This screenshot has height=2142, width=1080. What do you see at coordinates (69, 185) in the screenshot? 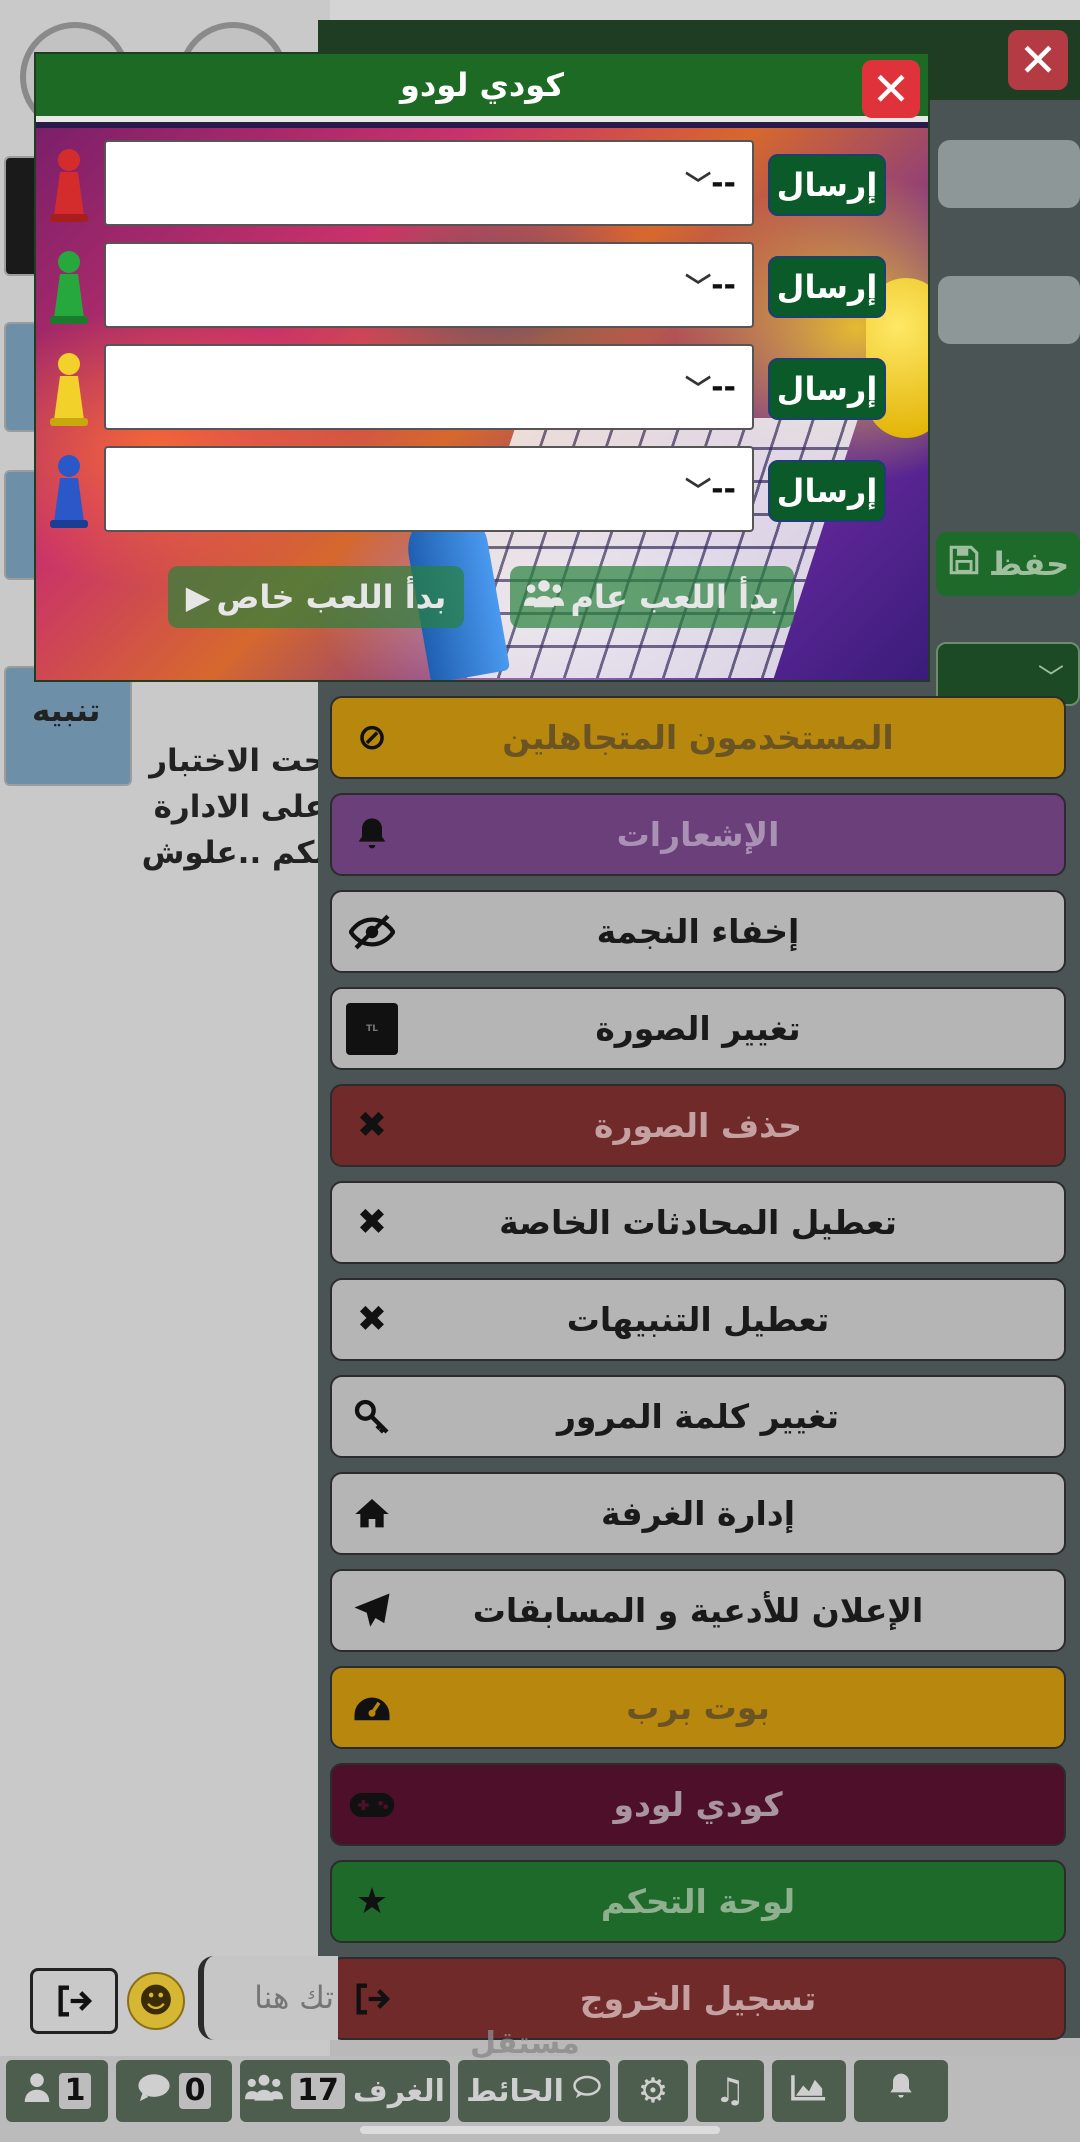
I see `red-pawn-icon` at bounding box center [69, 185].